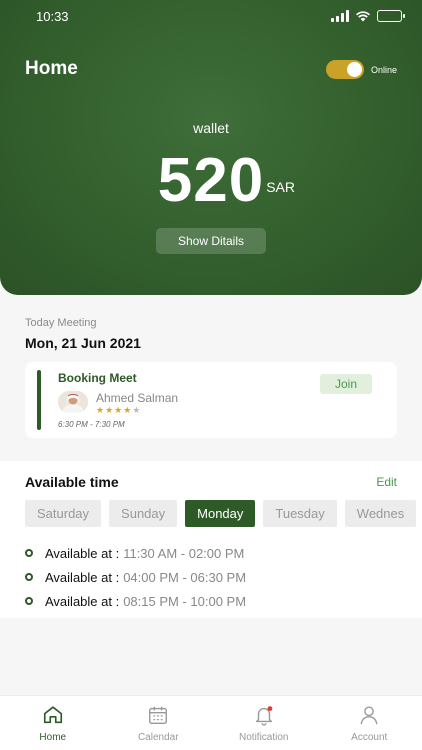  What do you see at coordinates (281, 187) in the screenshot?
I see `wallet-currency: SAR` at bounding box center [281, 187].